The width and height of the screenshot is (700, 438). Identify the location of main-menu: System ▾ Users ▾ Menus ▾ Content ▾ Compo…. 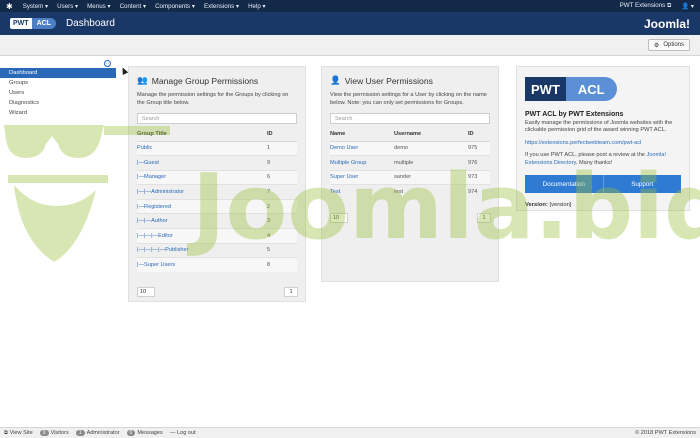
(144, 6).